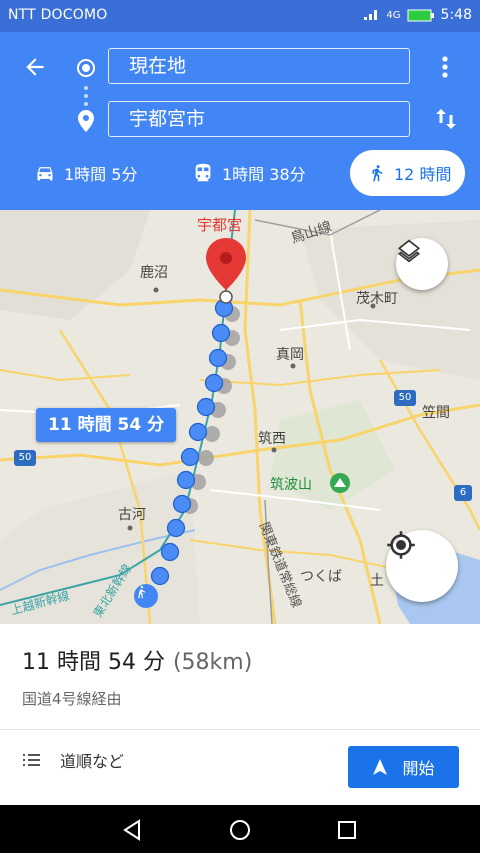 This screenshot has width=480, height=853. I want to click on map-label-chikusei: 筑西, so click(272, 439).